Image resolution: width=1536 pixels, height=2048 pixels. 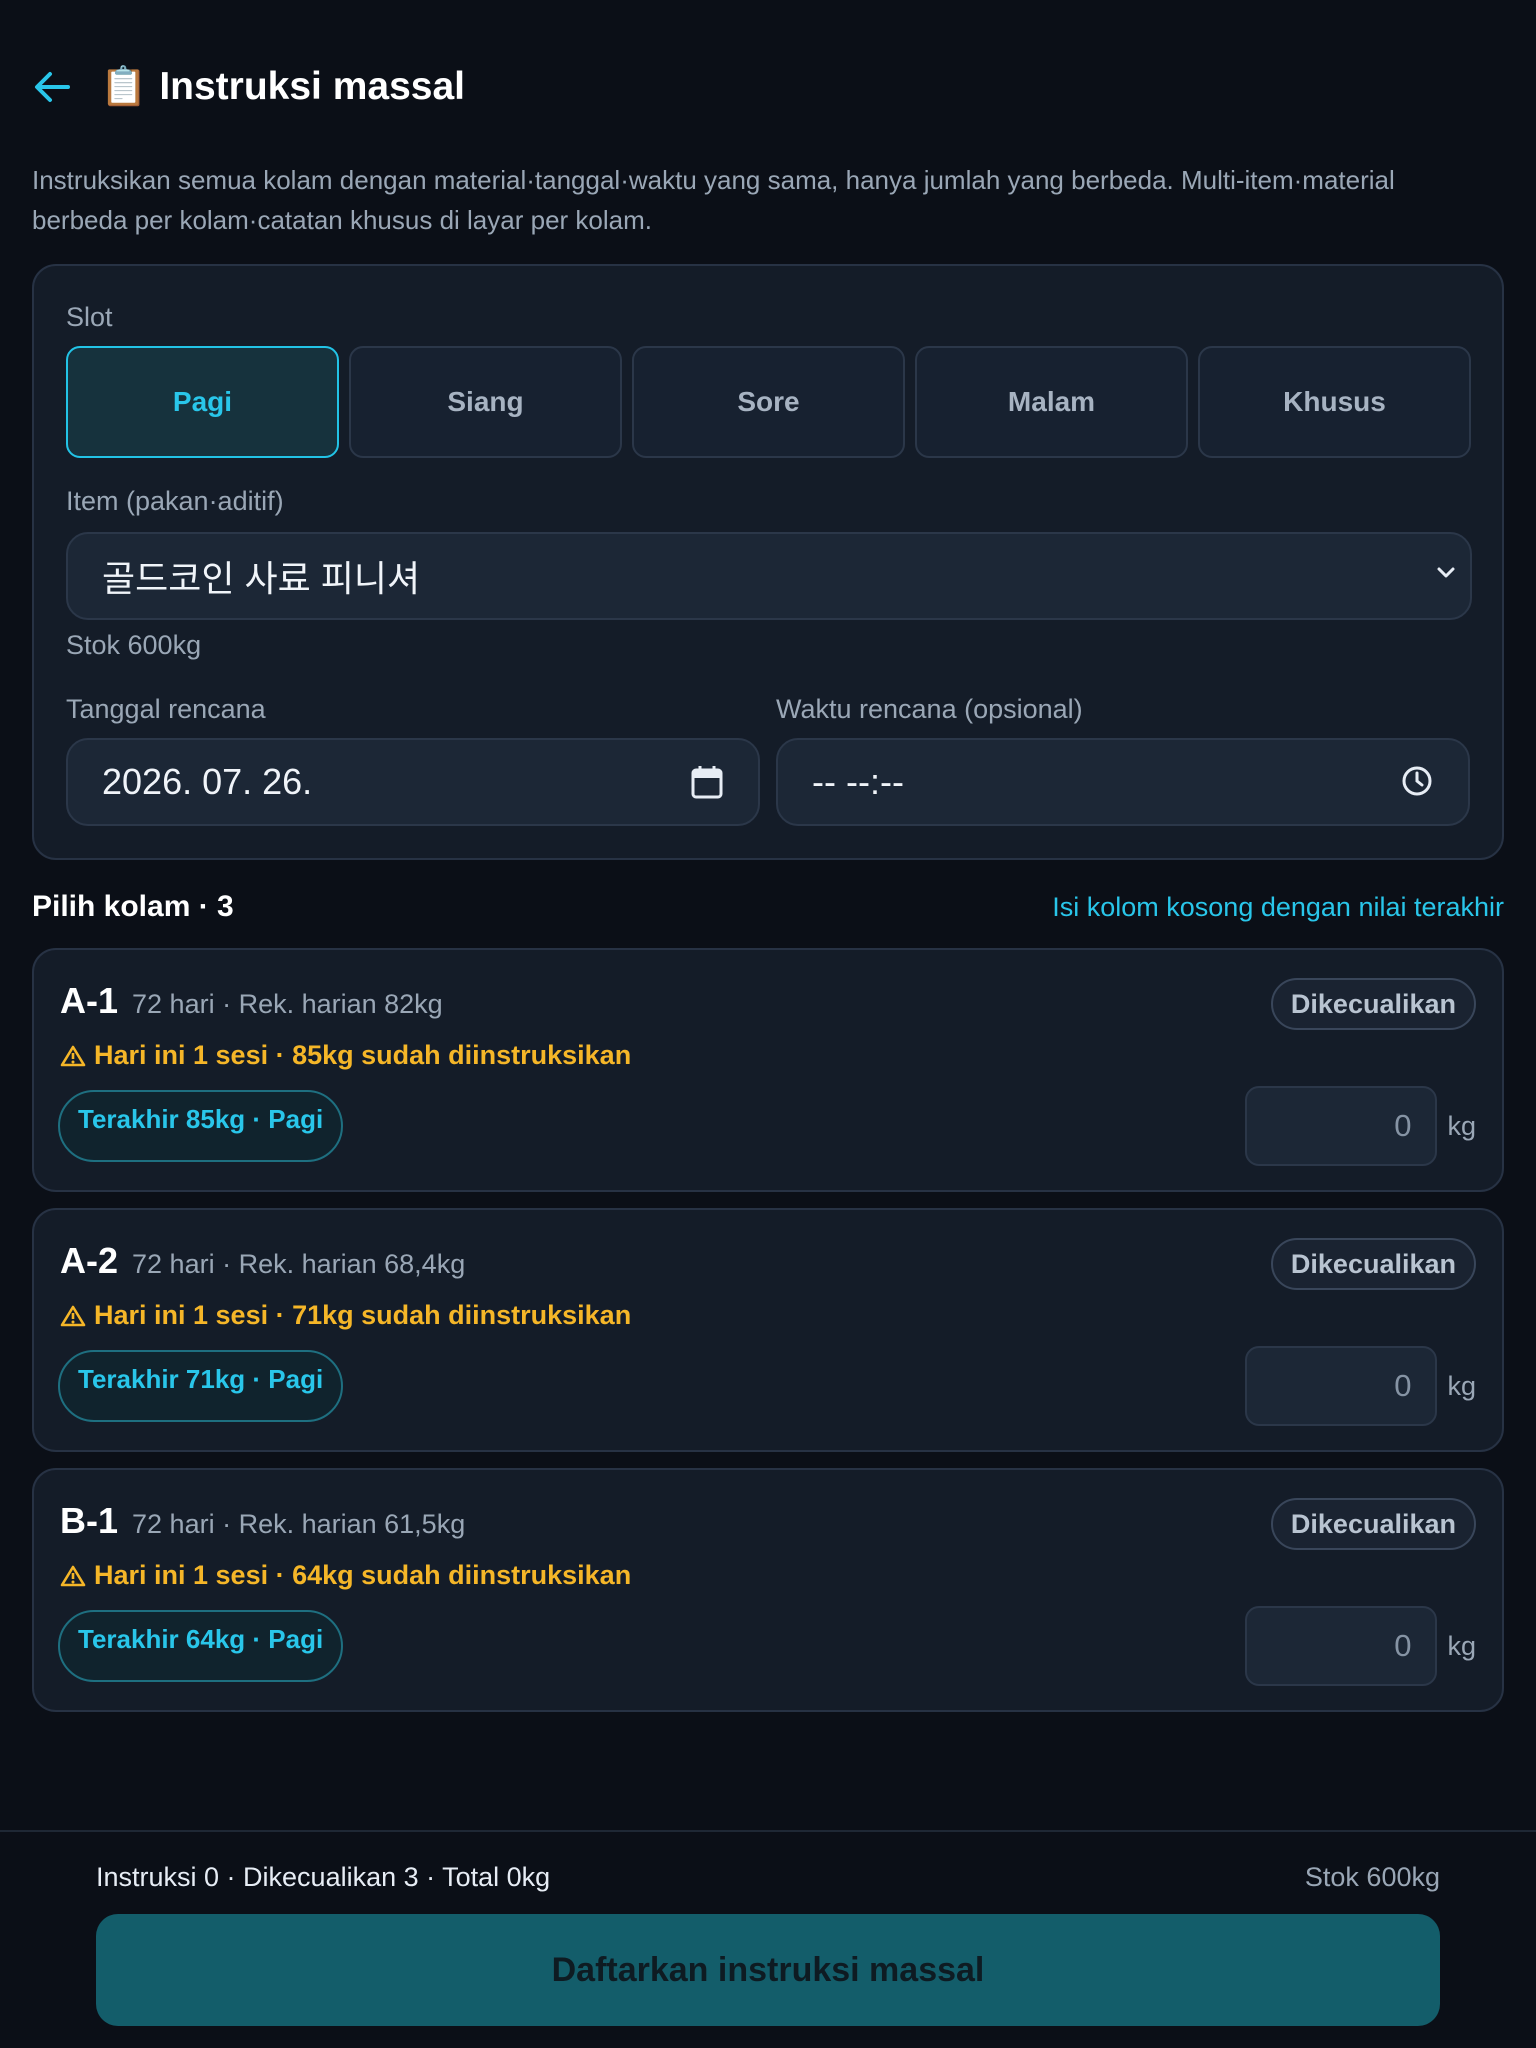 What do you see at coordinates (1417, 781) in the screenshot?
I see `clock-icon` at bounding box center [1417, 781].